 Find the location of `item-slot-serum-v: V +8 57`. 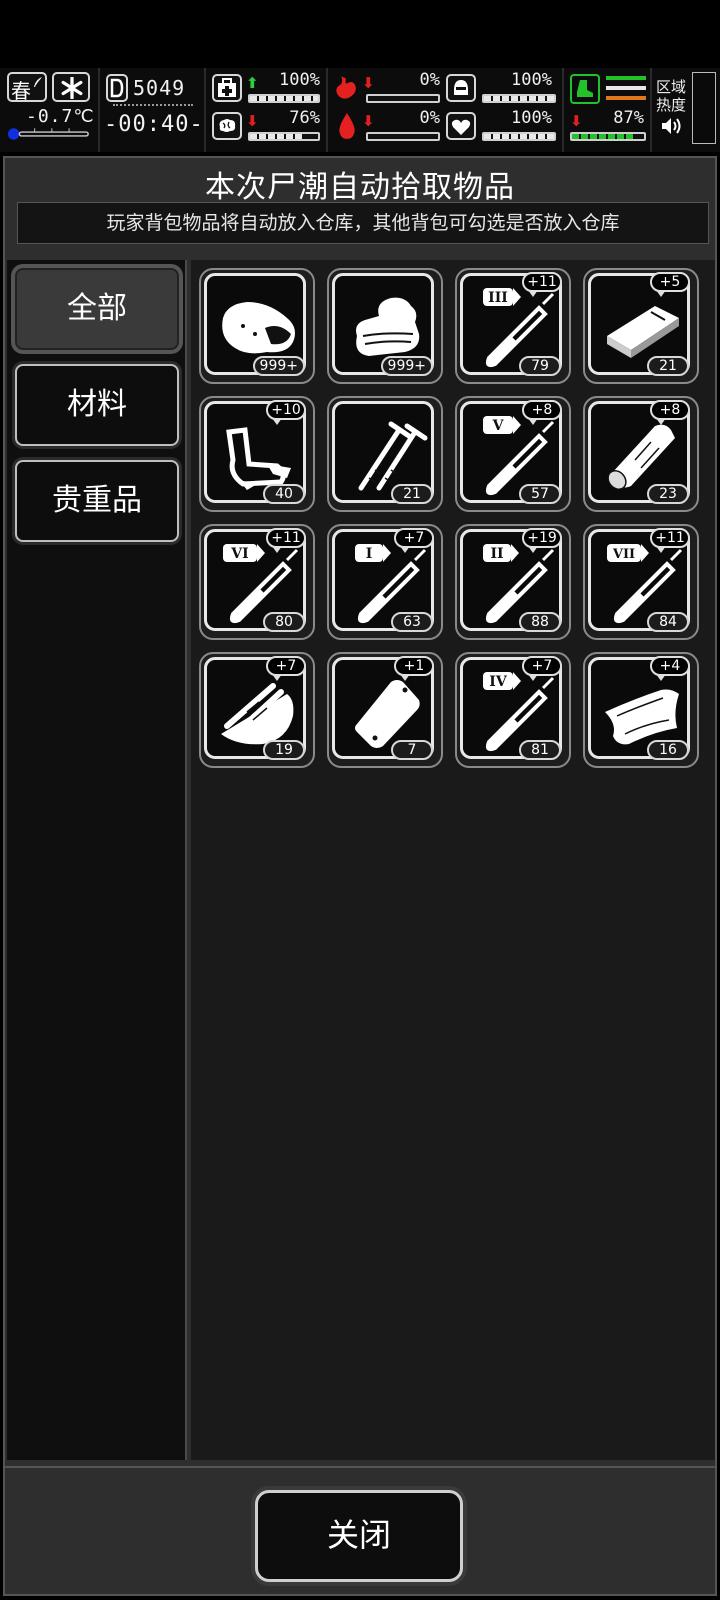

item-slot-serum-v: V +8 57 is located at coordinates (513, 454).